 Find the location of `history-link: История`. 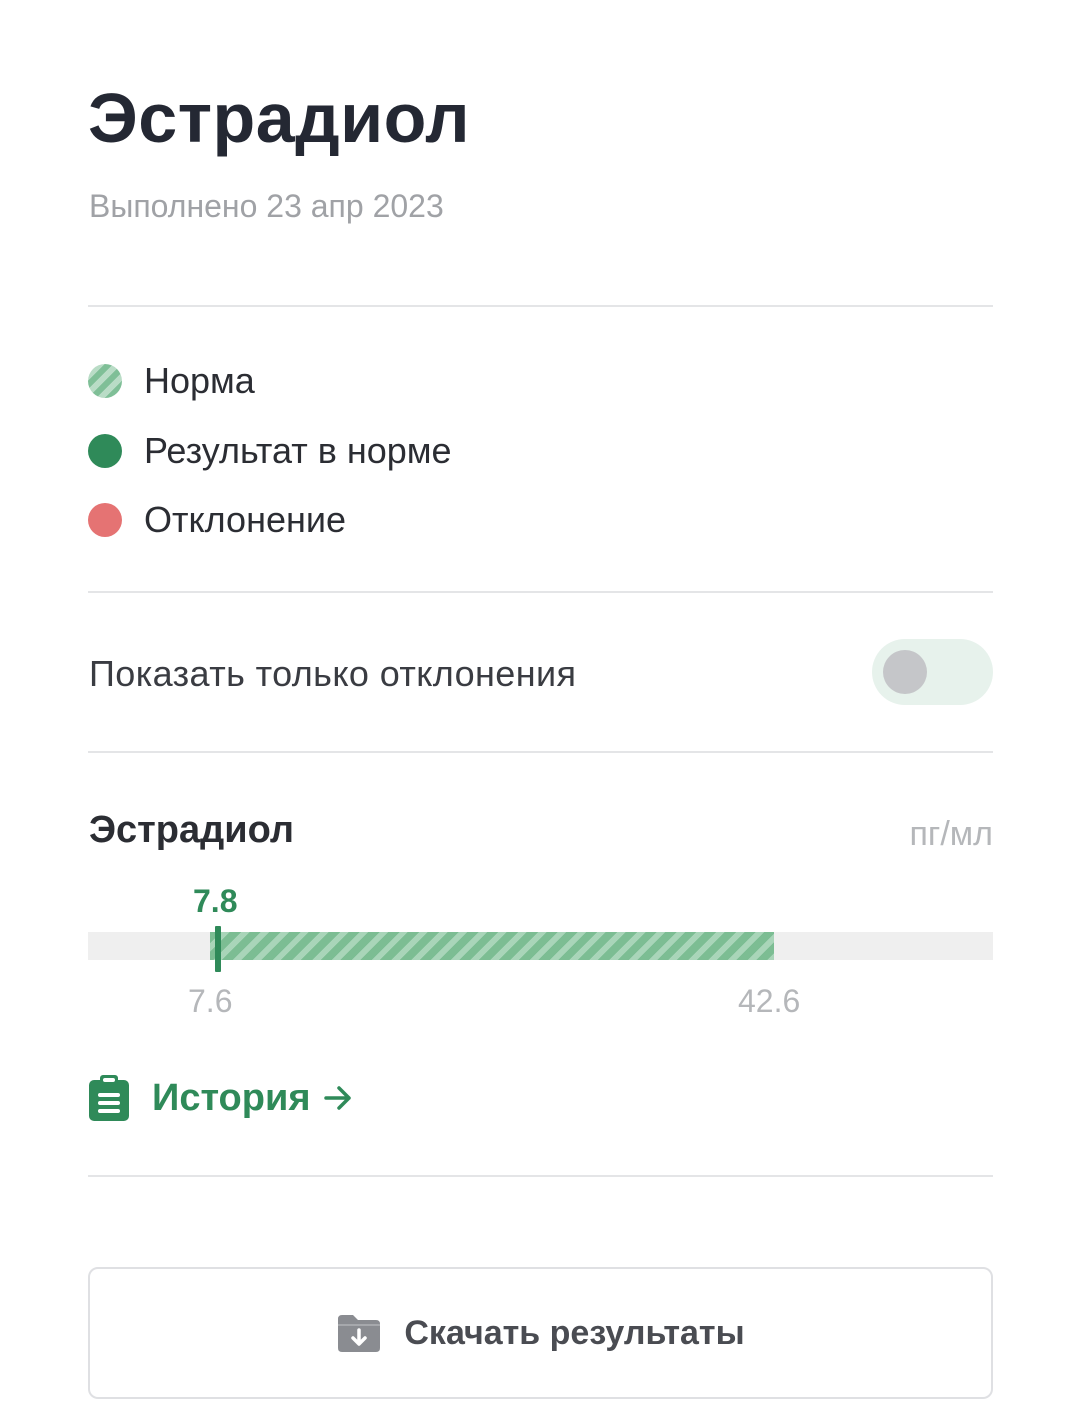

history-link: История is located at coordinates (220, 1098).